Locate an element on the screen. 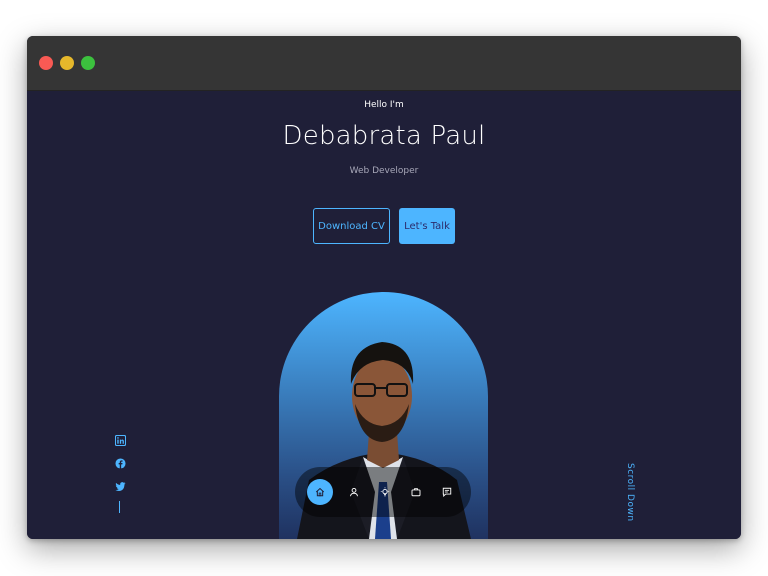  nav-about is located at coordinates (354, 492).